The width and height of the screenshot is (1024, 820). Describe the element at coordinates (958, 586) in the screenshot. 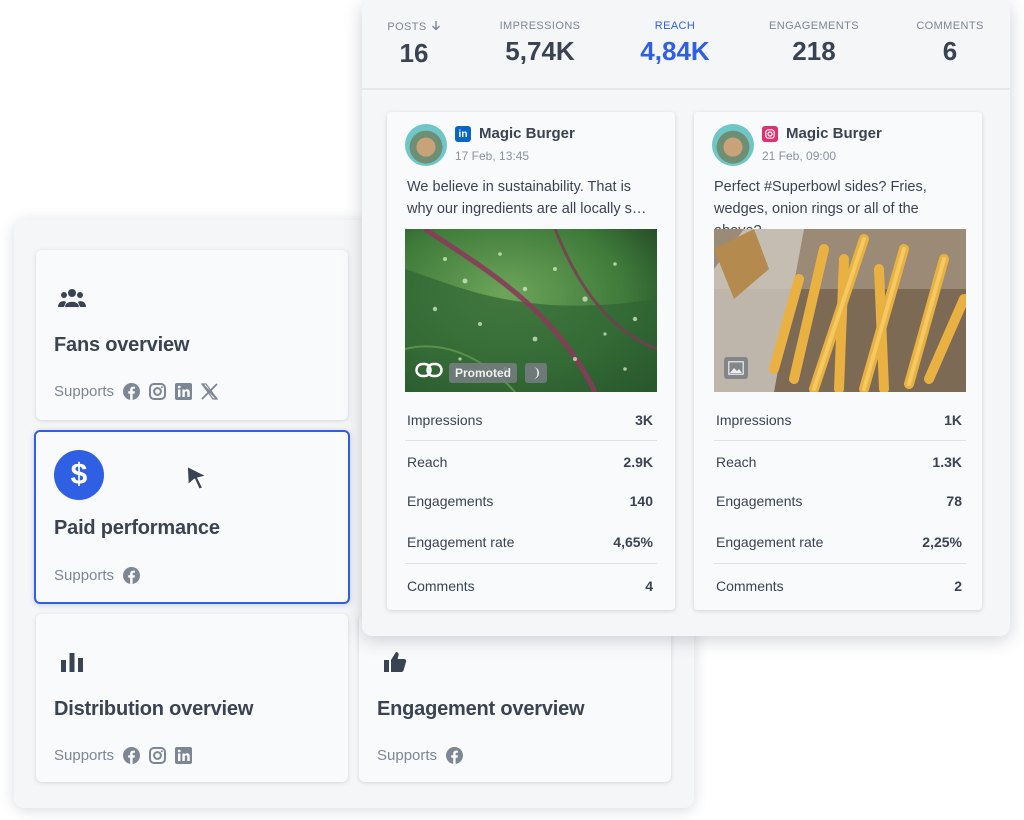

I see `metric-value: 2` at that location.